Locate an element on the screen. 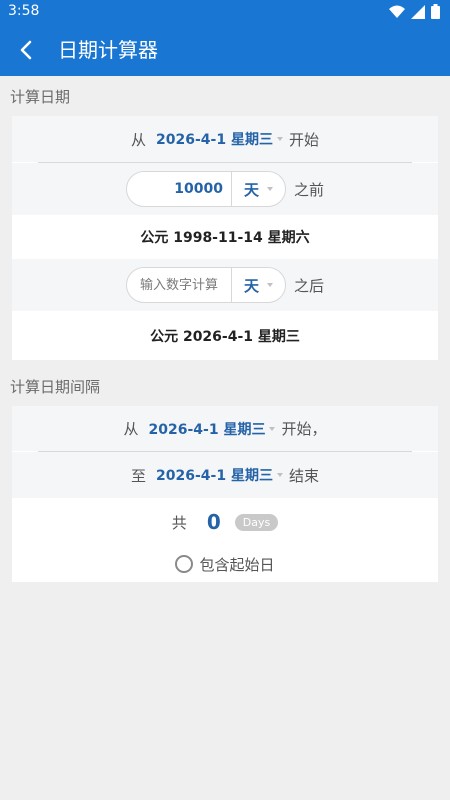 The image size is (450, 800). interval-from-date-picker: 2026-4-1 星期三 is located at coordinates (207, 429).